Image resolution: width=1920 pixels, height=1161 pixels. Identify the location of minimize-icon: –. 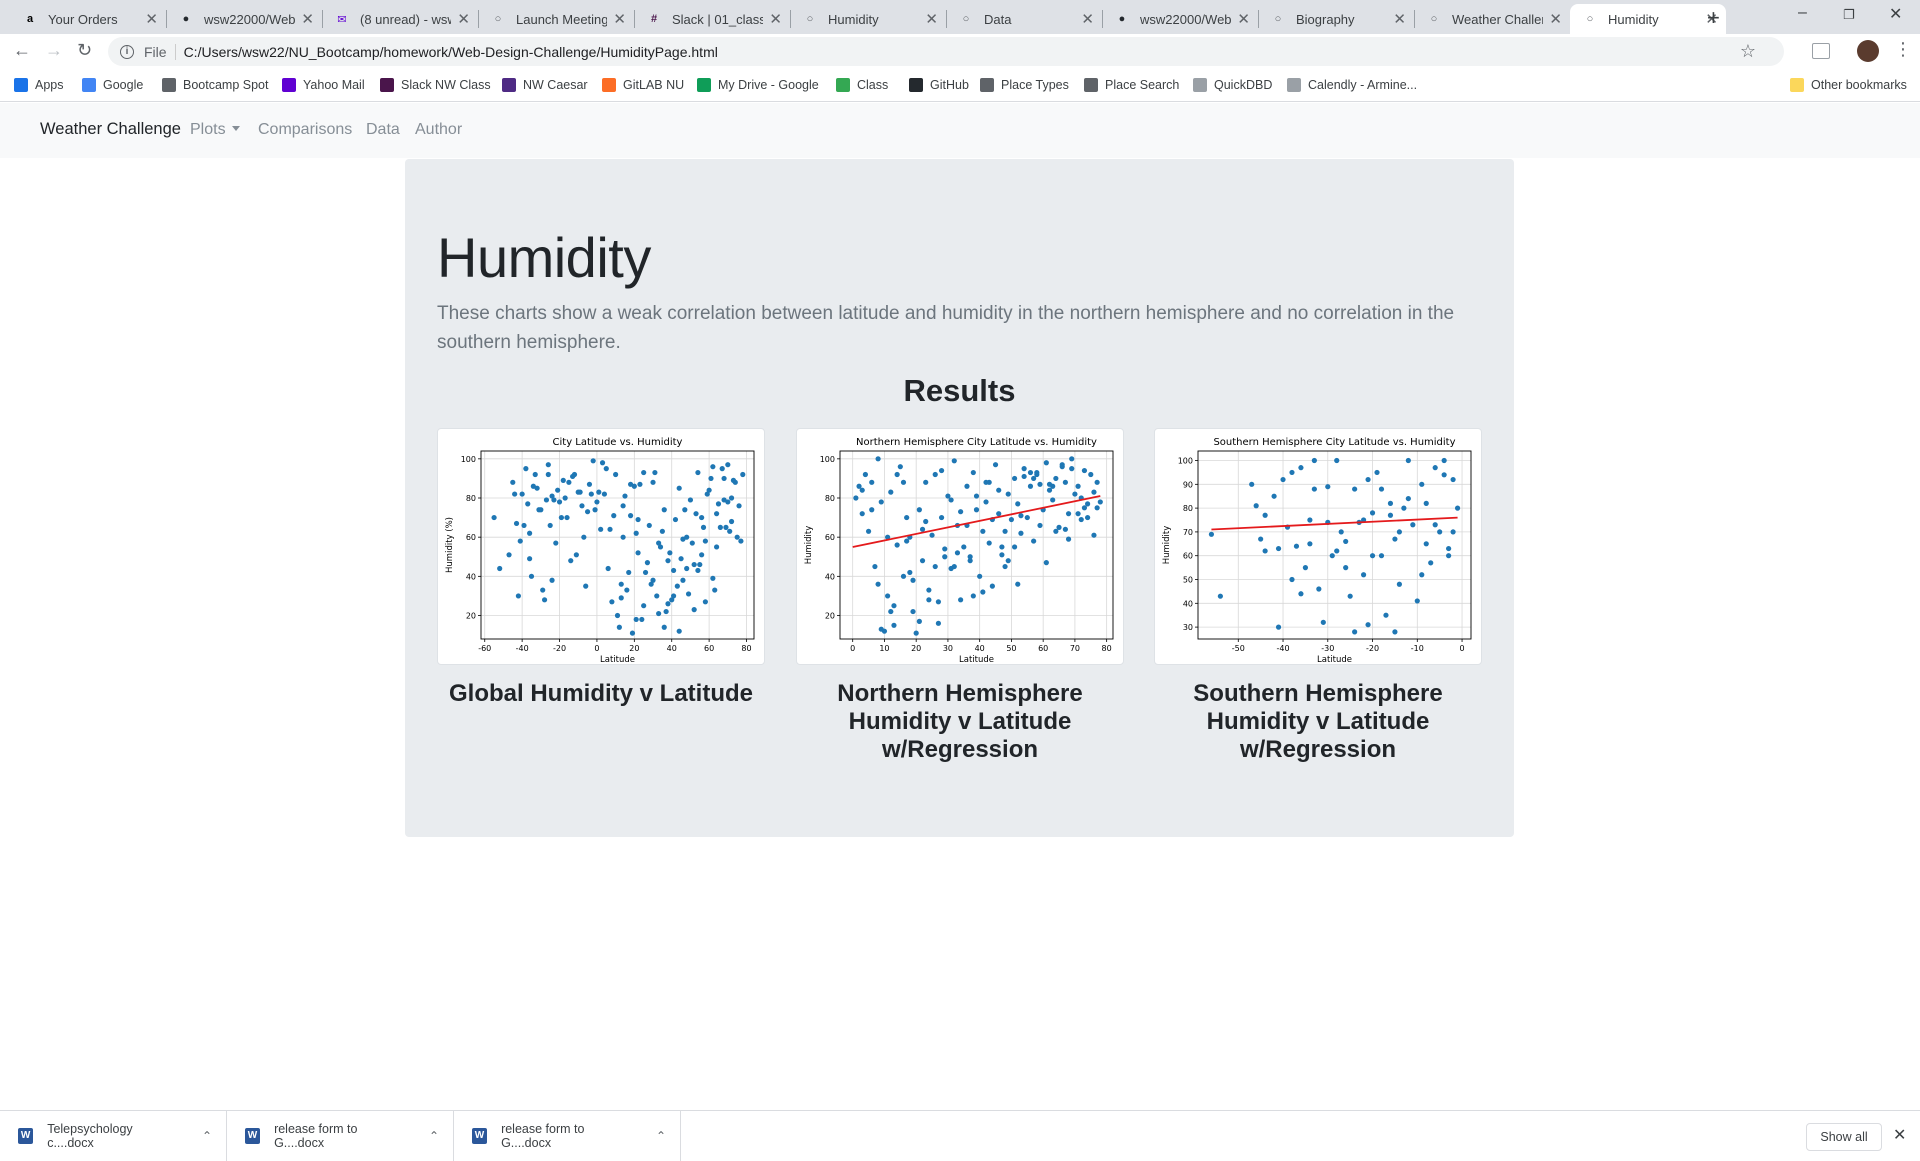
(1802, 13).